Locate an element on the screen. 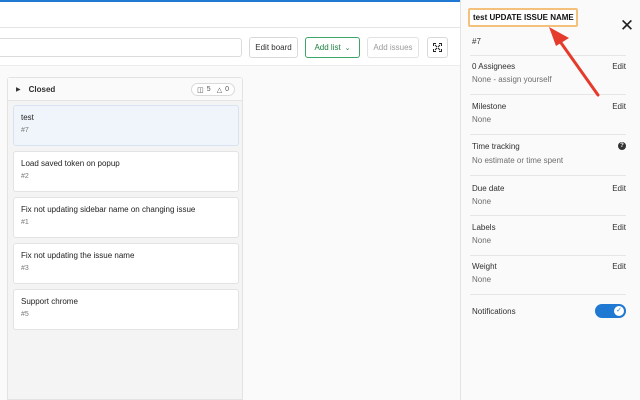  issue-card-title: Fix not updating the issue name is located at coordinates (126, 255).